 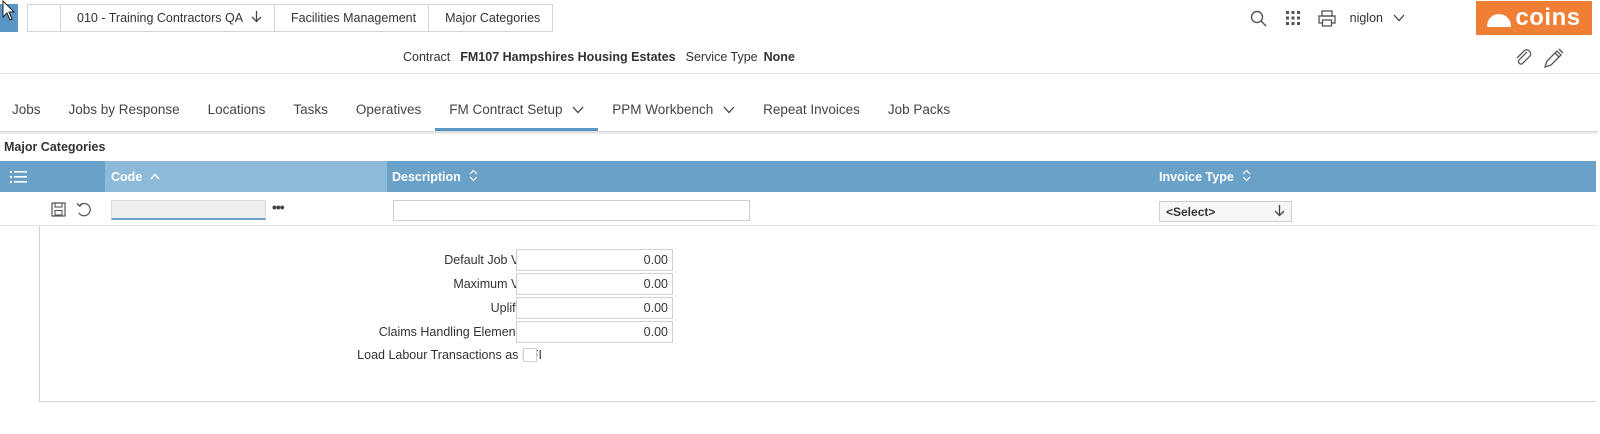 I want to click on tab-operatives: Operatives, so click(x=388, y=113).